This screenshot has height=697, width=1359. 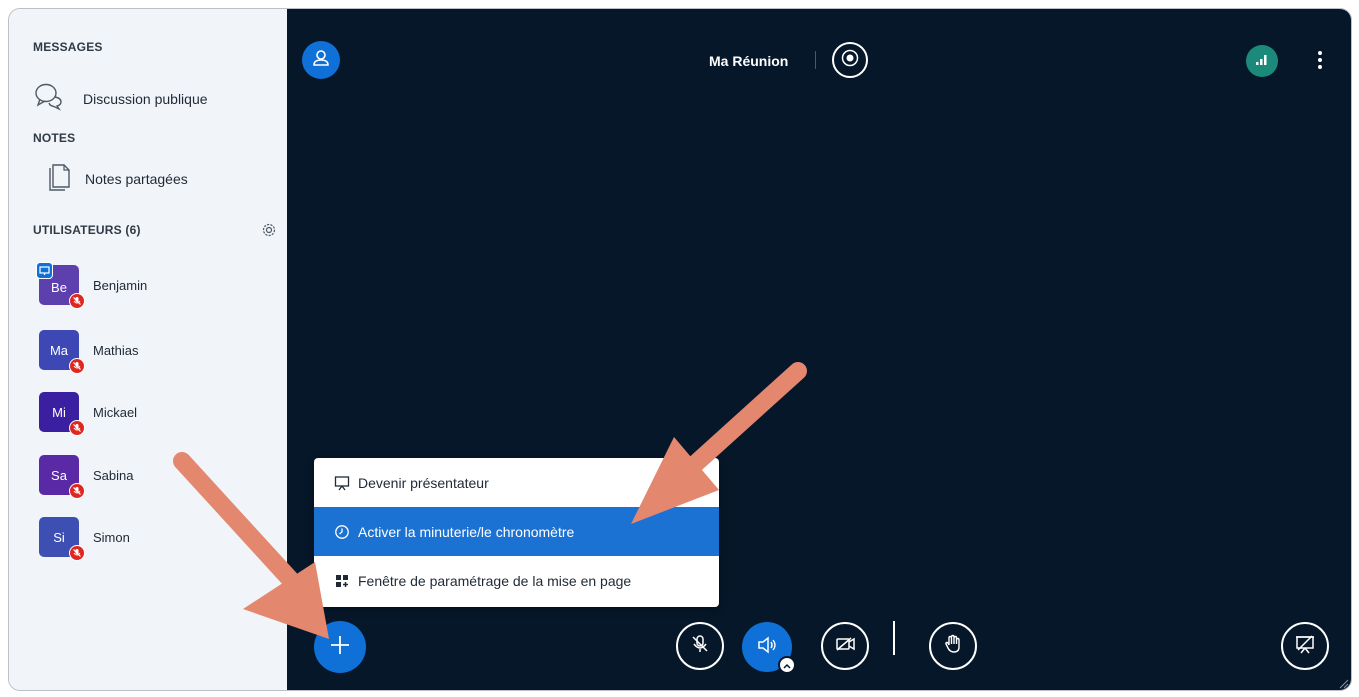 I want to click on gear-icon, so click(x=269, y=230).